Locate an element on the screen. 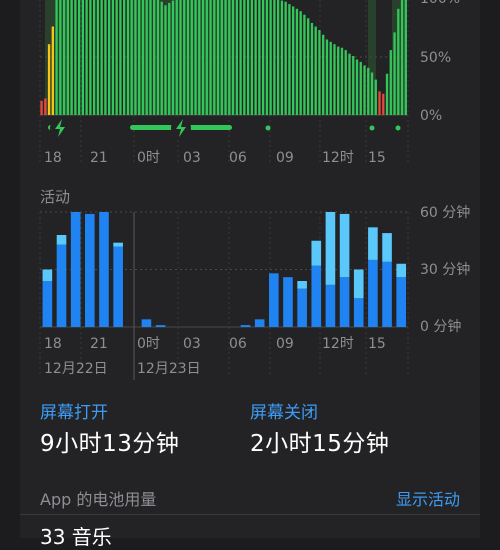  battery-y-tick: 100% is located at coordinates (440, 3).